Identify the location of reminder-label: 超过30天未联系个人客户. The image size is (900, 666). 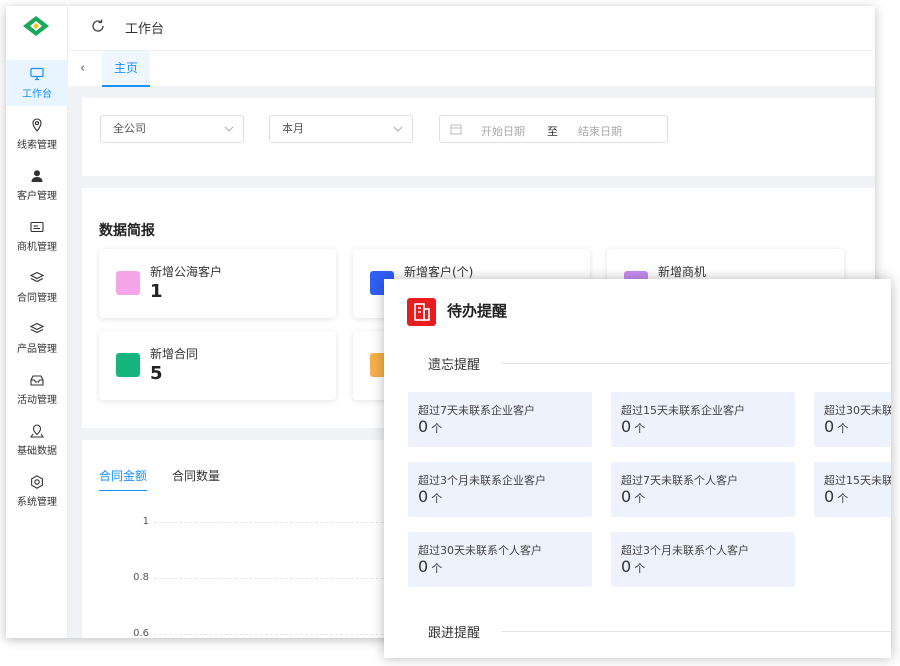
(480, 550).